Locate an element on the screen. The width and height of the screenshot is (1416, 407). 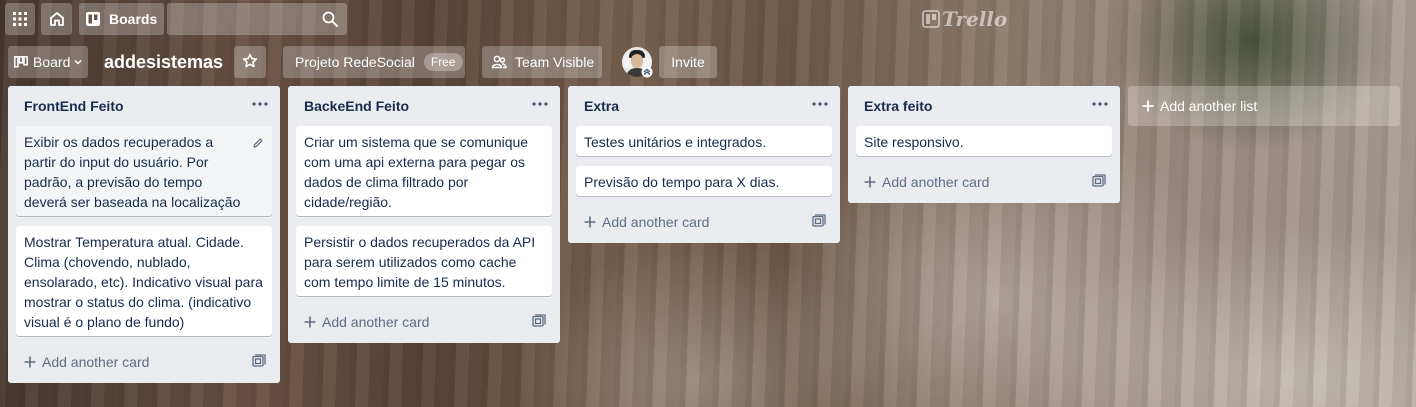
home-button is located at coordinates (56, 19).